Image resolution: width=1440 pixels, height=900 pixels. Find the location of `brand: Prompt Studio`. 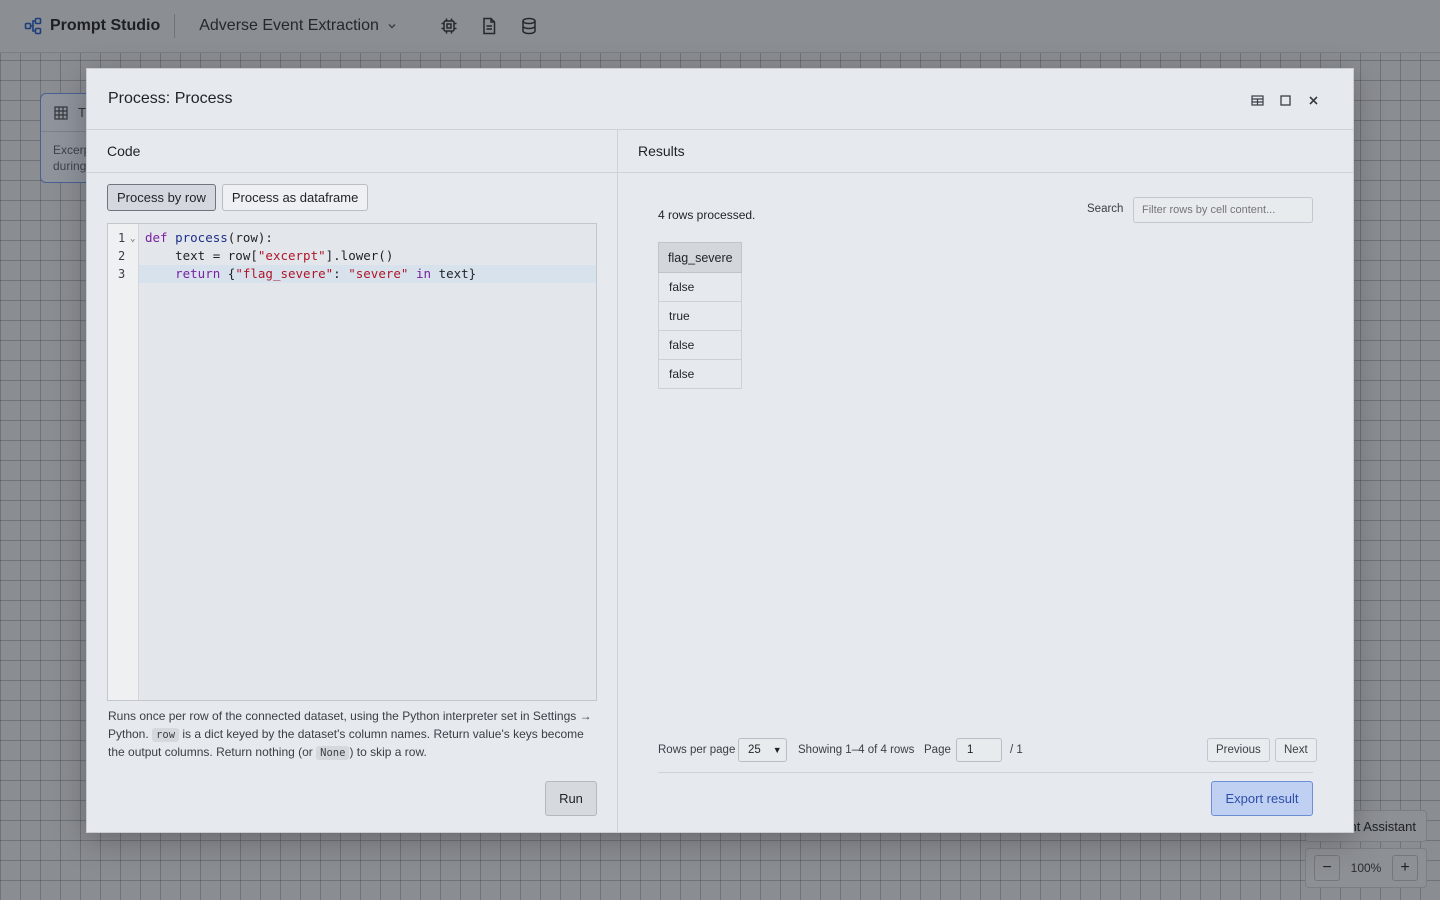

brand: Prompt Studio is located at coordinates (92, 26).